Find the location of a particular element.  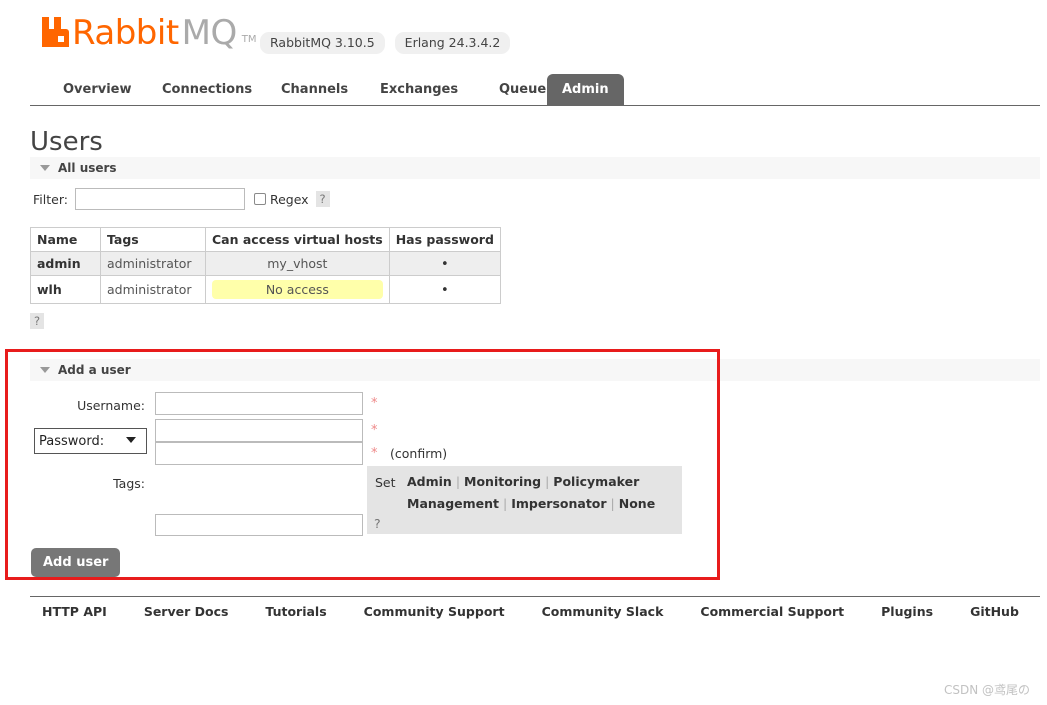

section-header-all-users: All users is located at coordinates (535, 168).